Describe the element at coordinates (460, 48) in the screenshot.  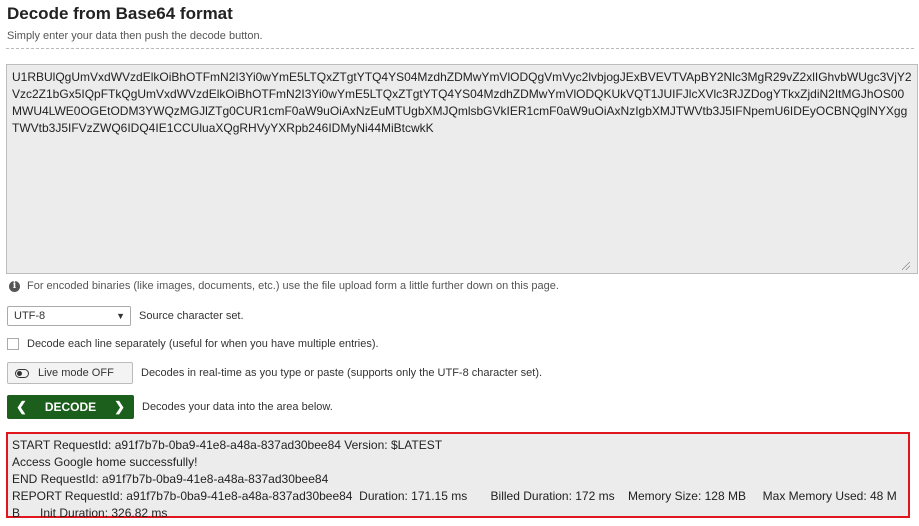
I see `divider` at that location.